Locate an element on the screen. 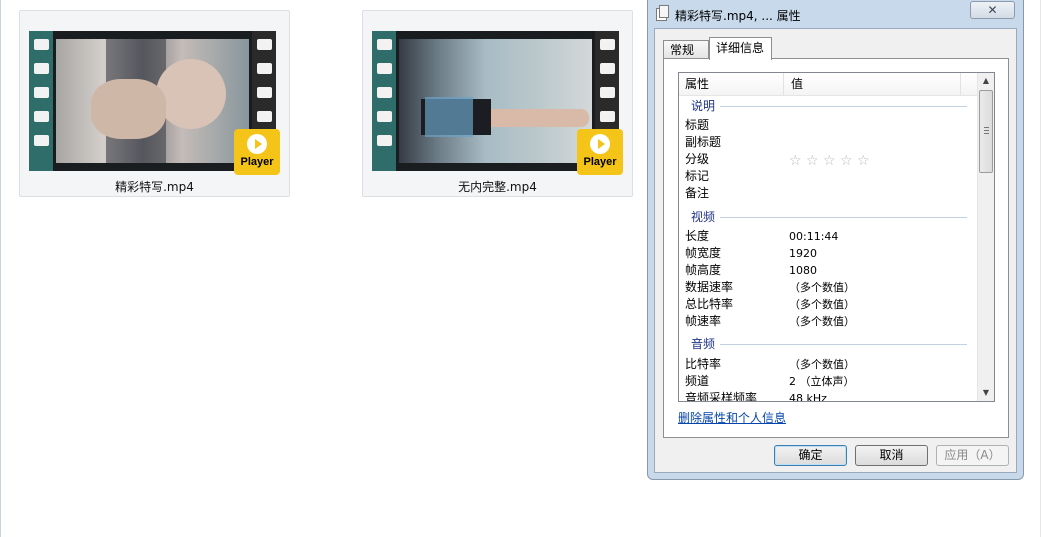  file-tile-2: Player 无内完整.mp4 is located at coordinates (497, 103).